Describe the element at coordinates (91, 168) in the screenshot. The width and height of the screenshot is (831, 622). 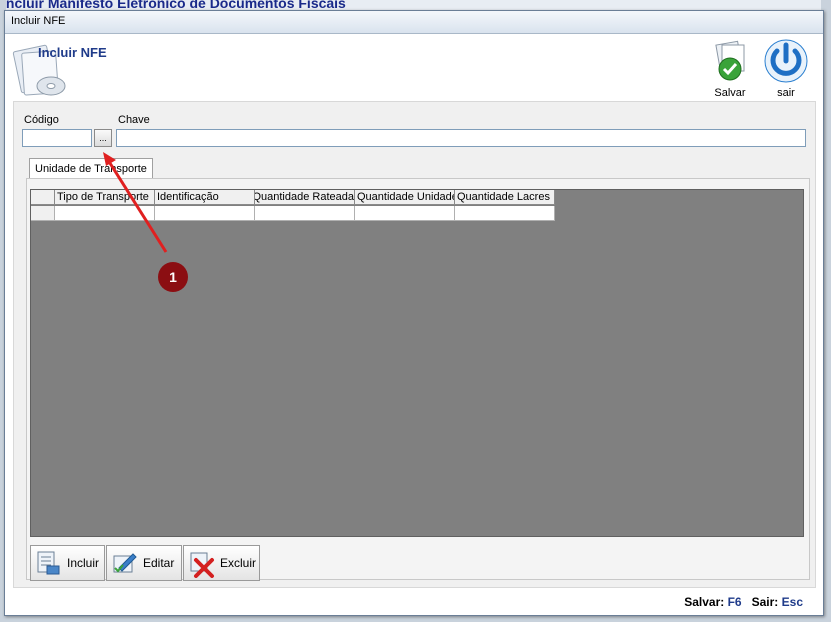
I see `tab-unidade-de-transporte: Unidade de Transporte` at that location.